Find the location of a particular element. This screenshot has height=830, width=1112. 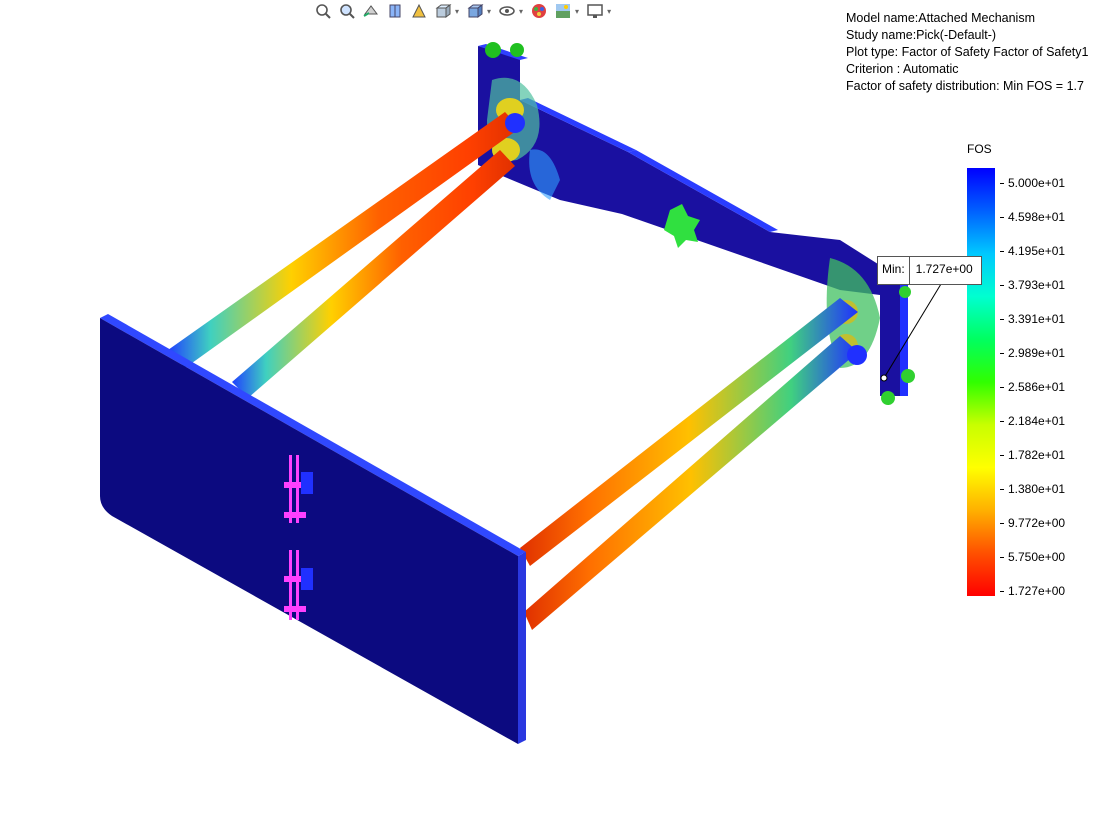

min-probe-label: Min: 1.727e+00 is located at coordinates (929, 270).